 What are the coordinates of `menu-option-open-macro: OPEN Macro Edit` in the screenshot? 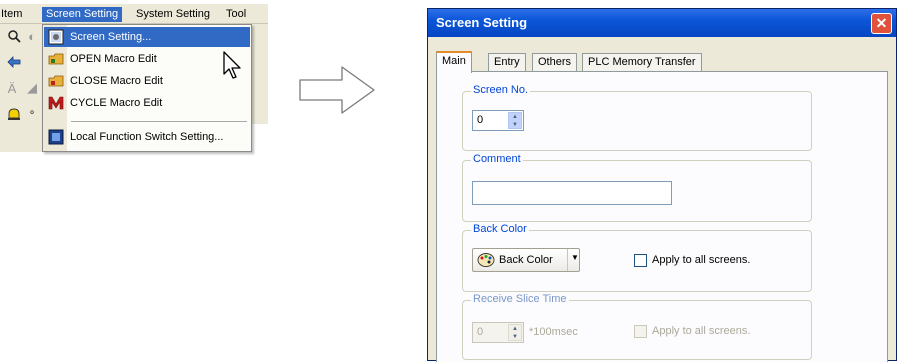 It's located at (147, 59).